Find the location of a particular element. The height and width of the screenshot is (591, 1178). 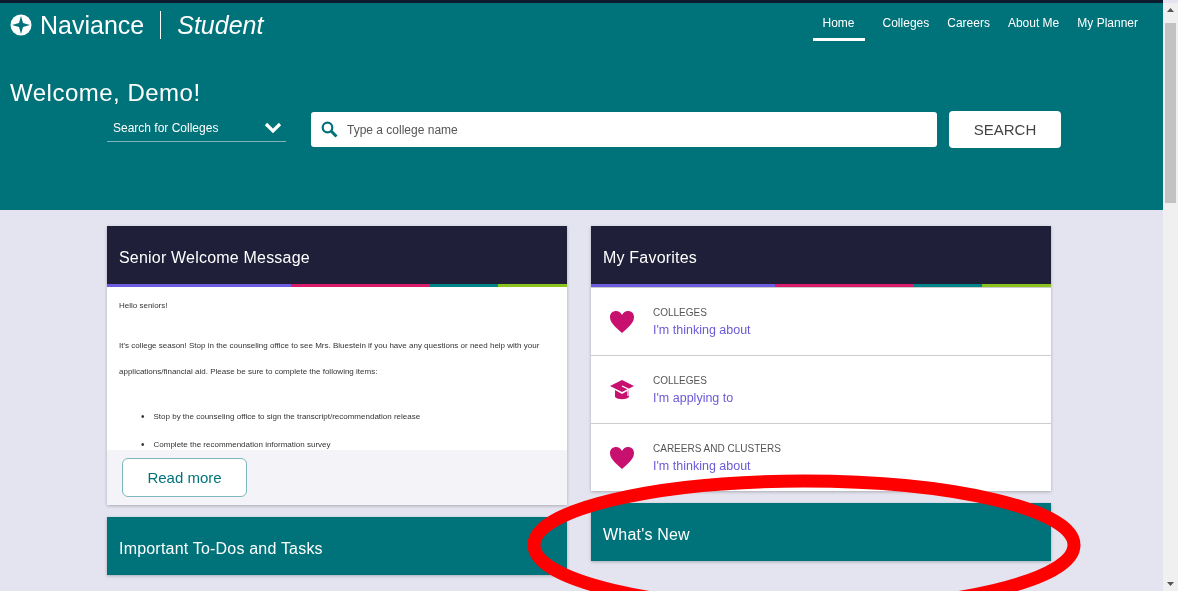

search-button: SEARCH is located at coordinates (1005, 129).